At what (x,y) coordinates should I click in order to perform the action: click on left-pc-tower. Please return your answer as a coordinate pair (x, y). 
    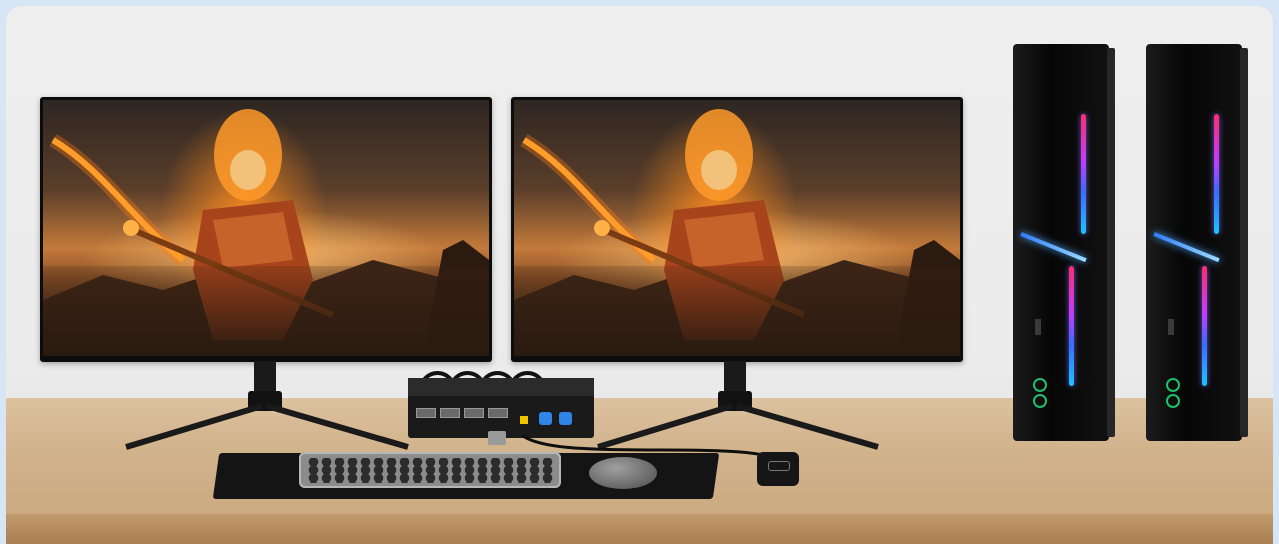
    Looking at the image, I should click on (1064, 242).